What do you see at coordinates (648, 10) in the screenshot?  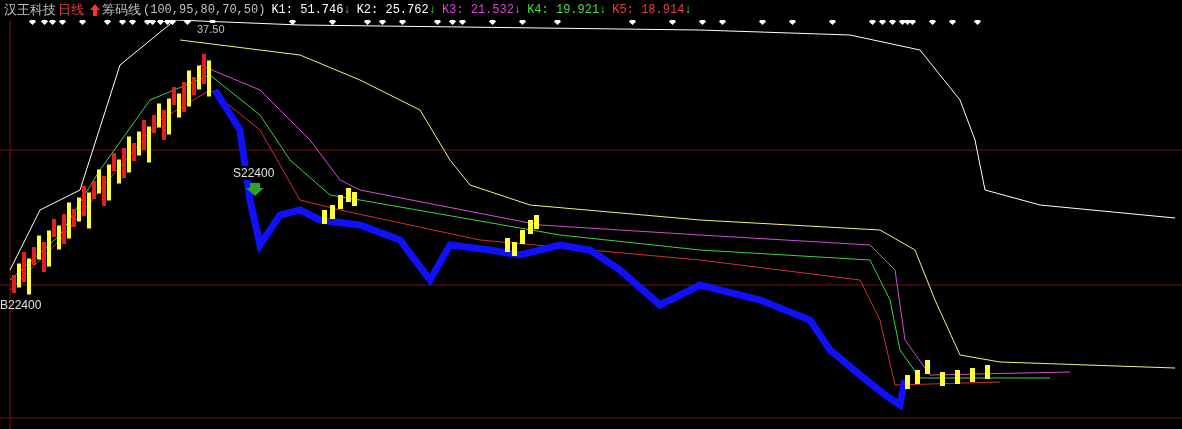 I see `indicator-value: K5: 18.914` at bounding box center [648, 10].